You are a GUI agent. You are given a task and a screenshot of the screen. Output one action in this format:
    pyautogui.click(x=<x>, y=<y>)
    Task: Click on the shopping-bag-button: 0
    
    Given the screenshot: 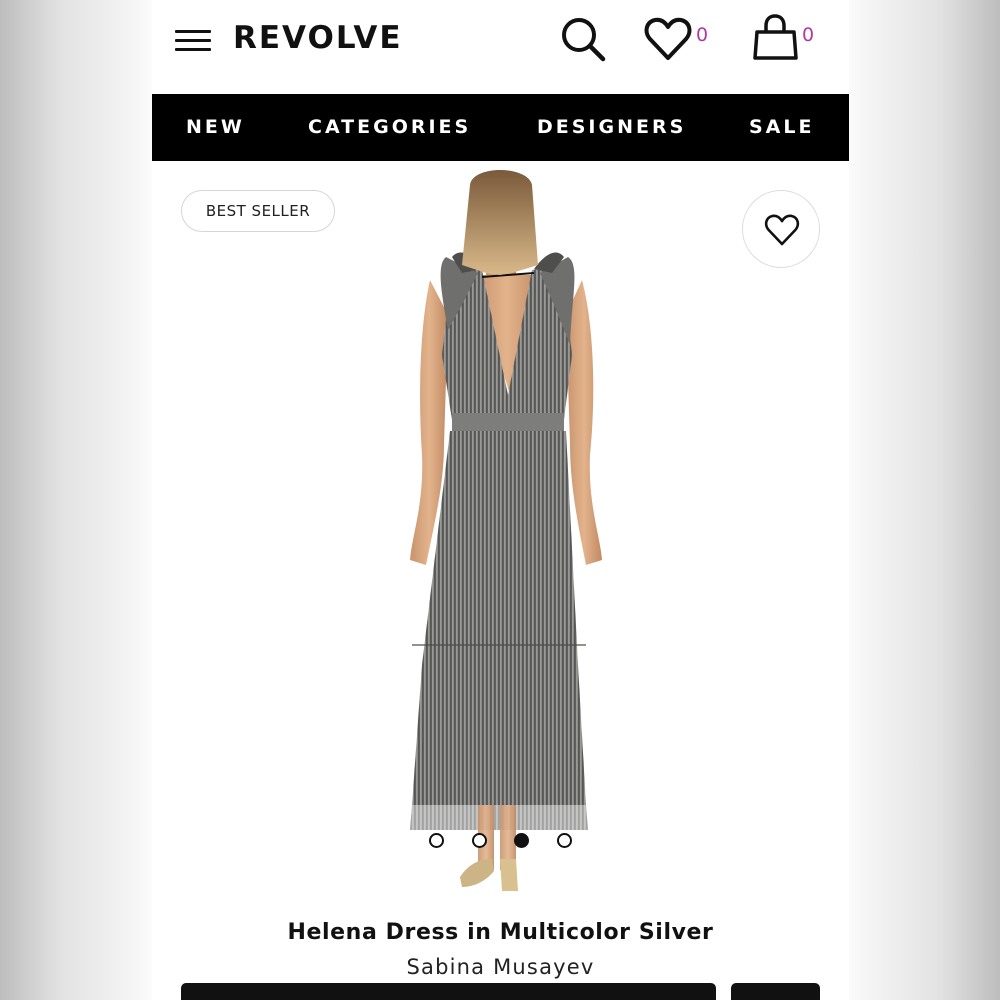 What is the action you would take?
    pyautogui.click(x=787, y=39)
    